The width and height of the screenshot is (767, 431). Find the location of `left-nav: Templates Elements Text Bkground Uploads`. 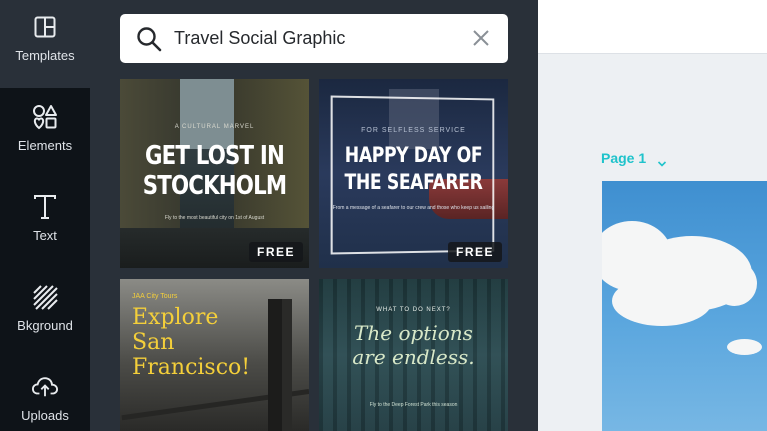

left-nav: Templates Elements Text Bkground Uploads is located at coordinates (45, 215).